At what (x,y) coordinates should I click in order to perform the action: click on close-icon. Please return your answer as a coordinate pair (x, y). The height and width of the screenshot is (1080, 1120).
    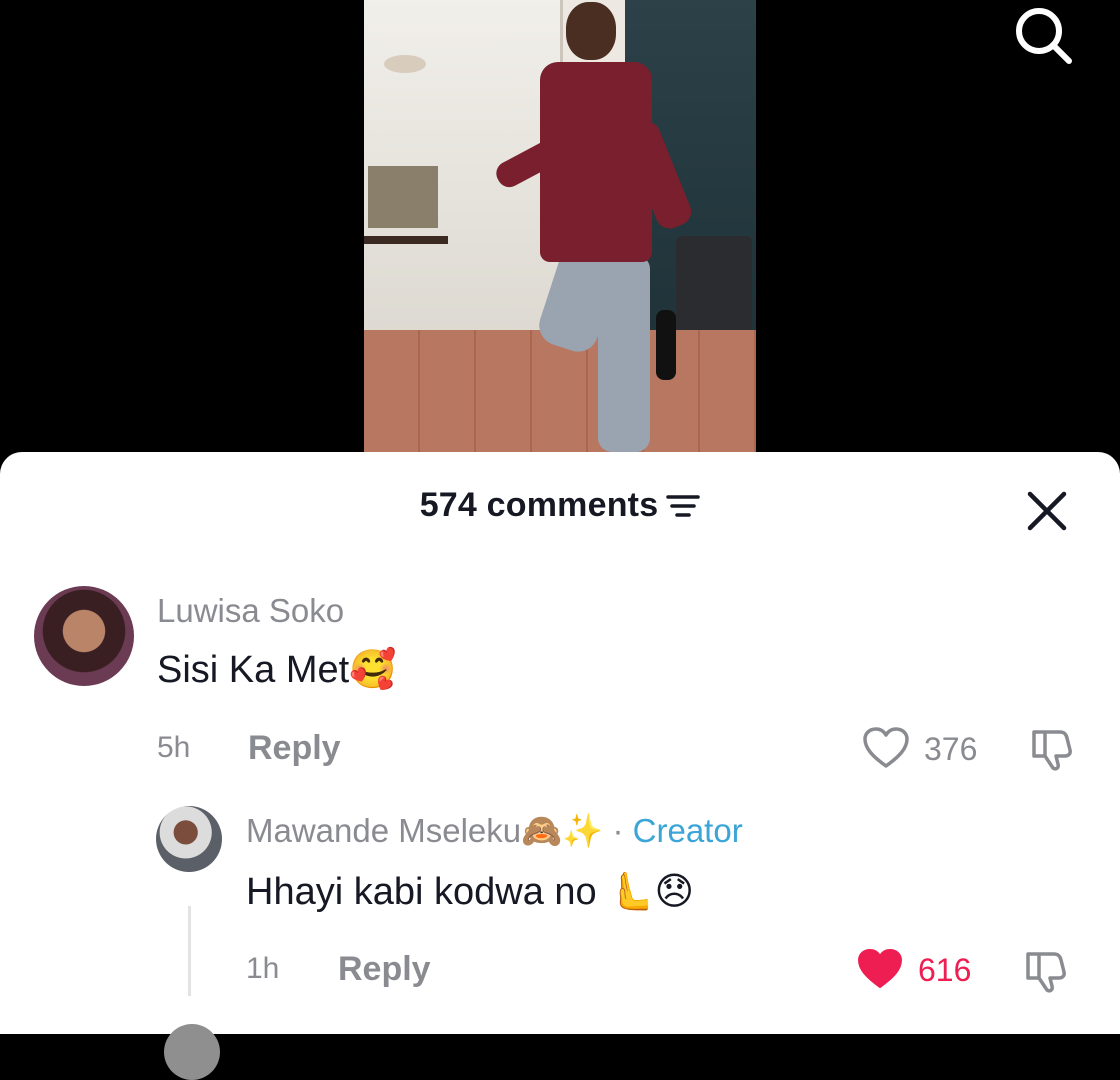
    Looking at the image, I should click on (1047, 511).